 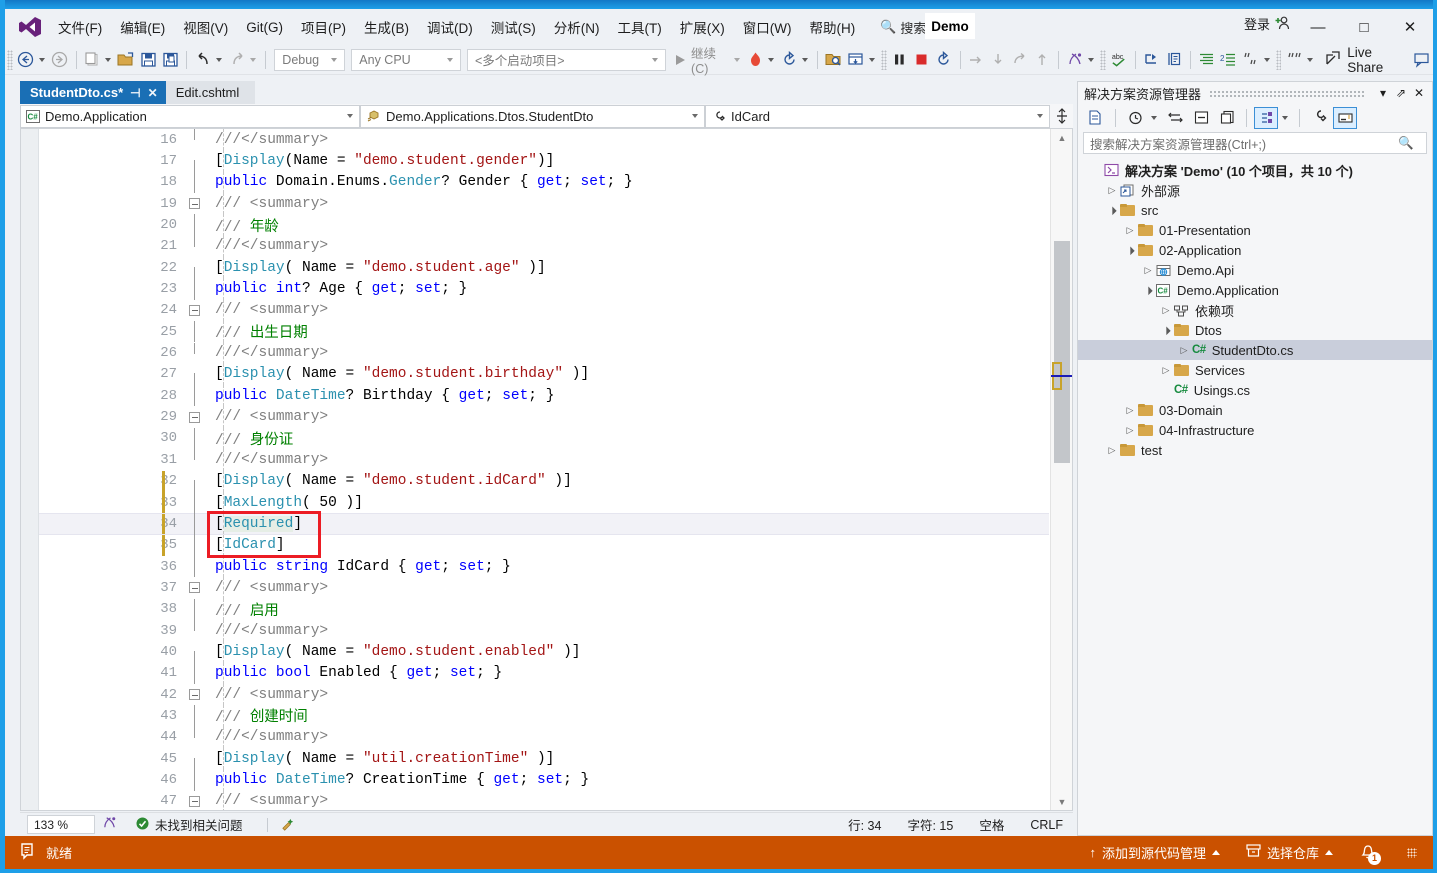 I want to click on code-line: 35 [IdCard], so click(x=544, y=545).